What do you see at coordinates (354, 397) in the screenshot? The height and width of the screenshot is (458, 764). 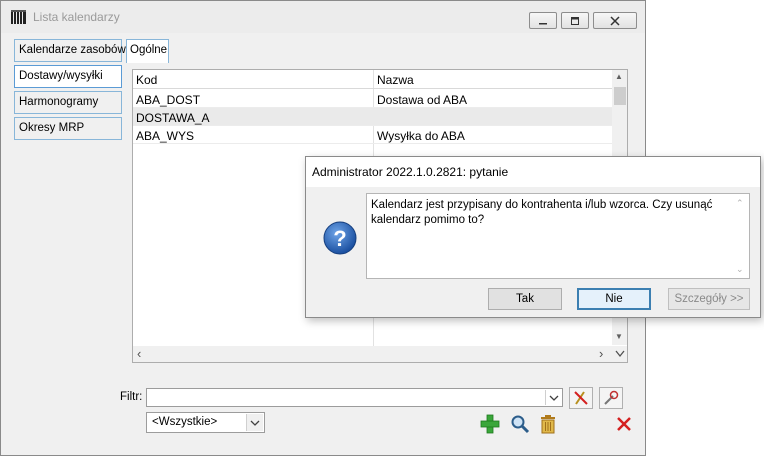 I see `filter-input` at bounding box center [354, 397].